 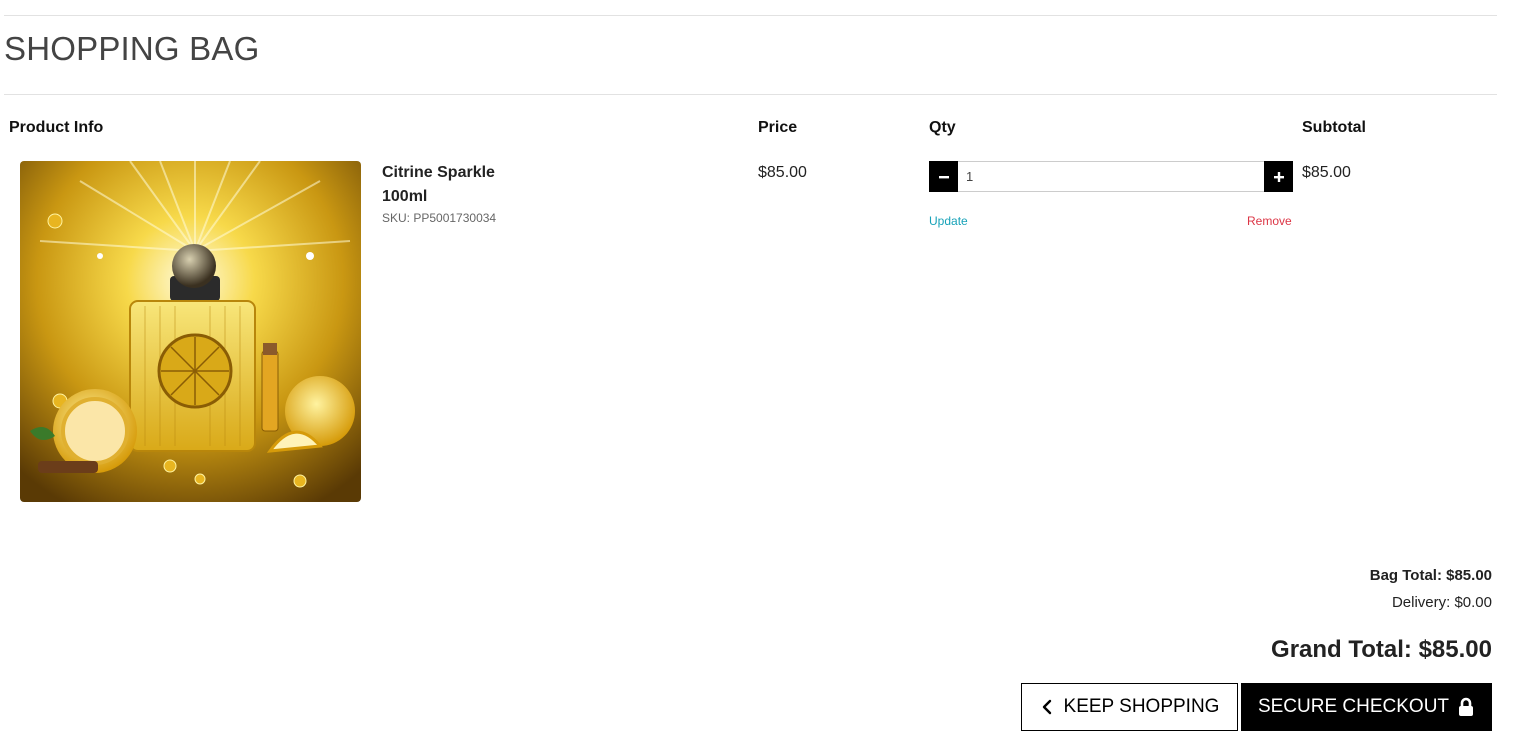 I want to click on update-link: Update, so click(x=948, y=221).